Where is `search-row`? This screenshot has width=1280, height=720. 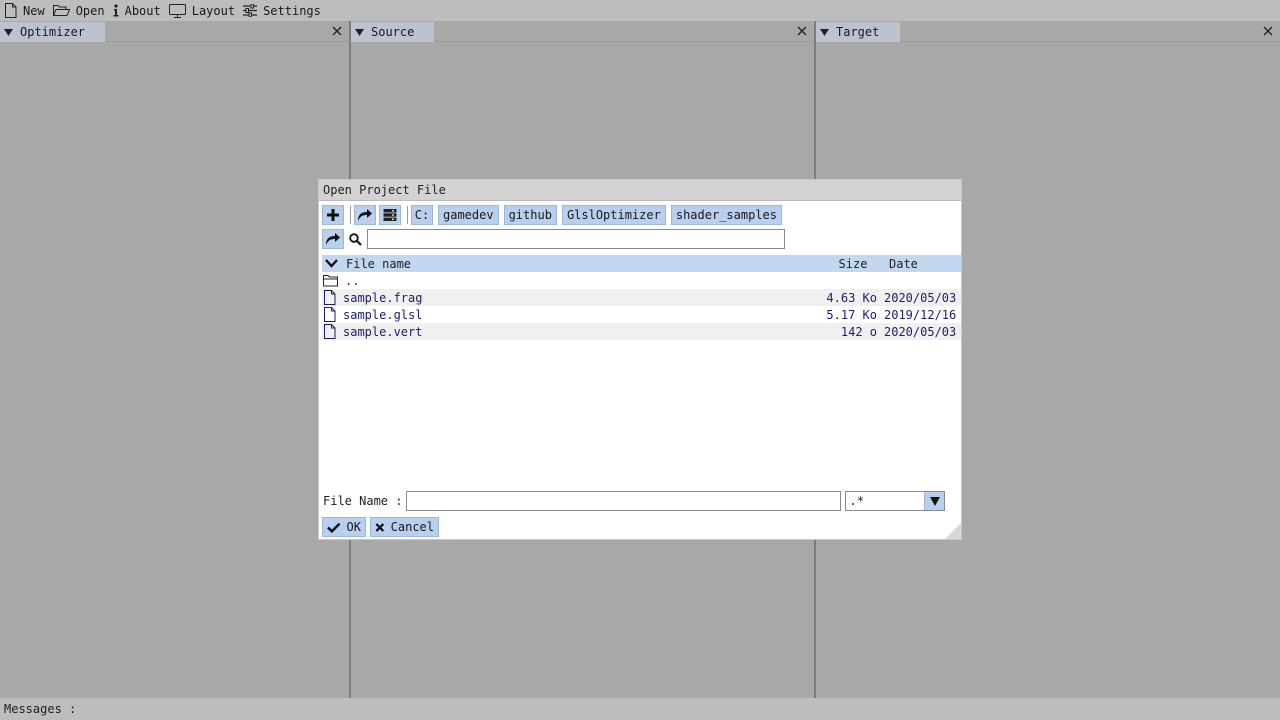 search-row is located at coordinates (553, 239).